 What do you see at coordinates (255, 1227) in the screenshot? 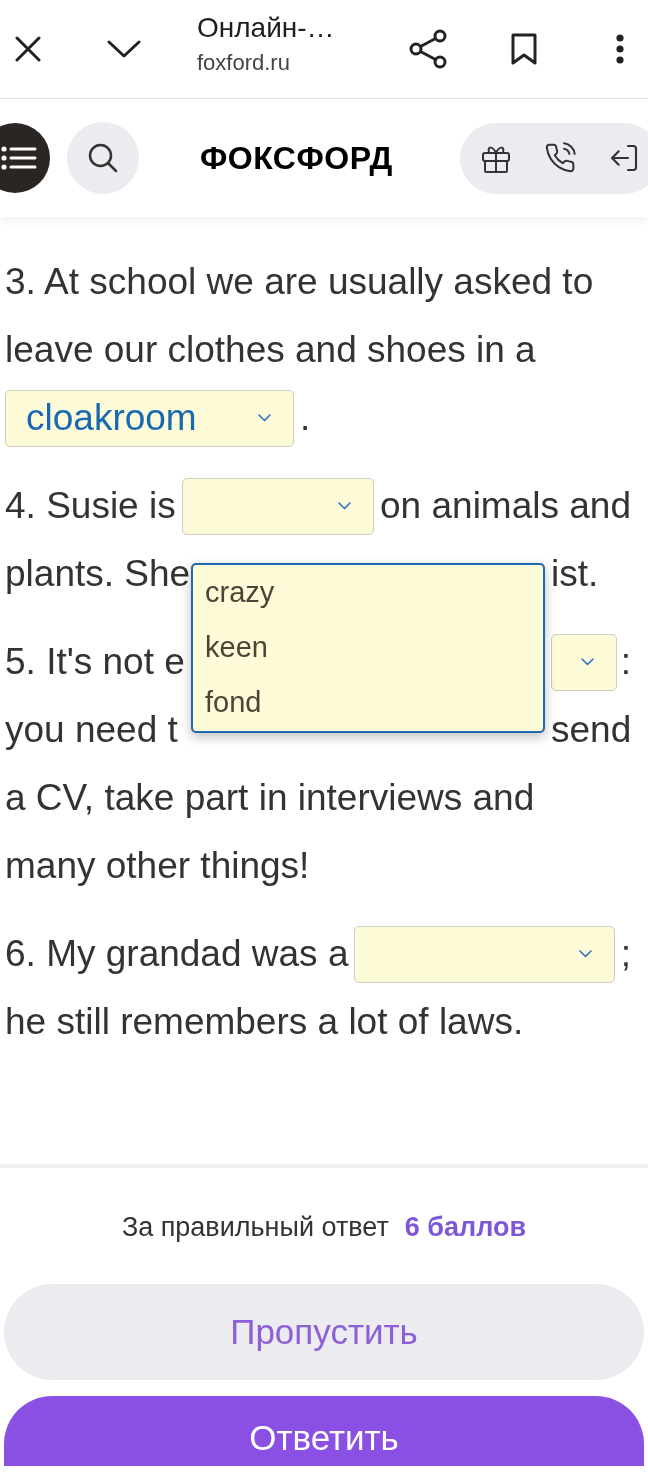
I see `reward-label: За правильный ответ` at bounding box center [255, 1227].